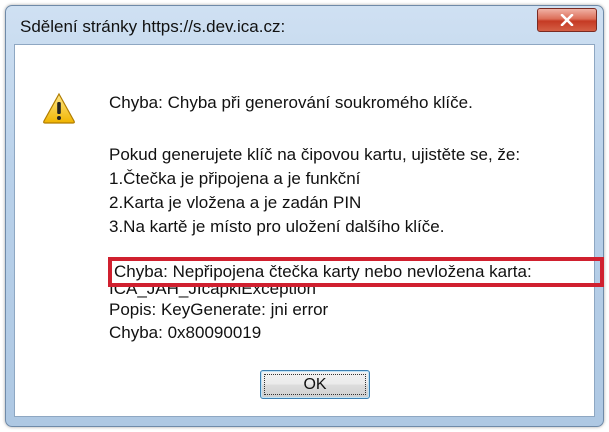 This screenshot has height=432, width=609. What do you see at coordinates (219, 309) in the screenshot?
I see `error-description: Popis: KeyGenerate: jni error` at bounding box center [219, 309].